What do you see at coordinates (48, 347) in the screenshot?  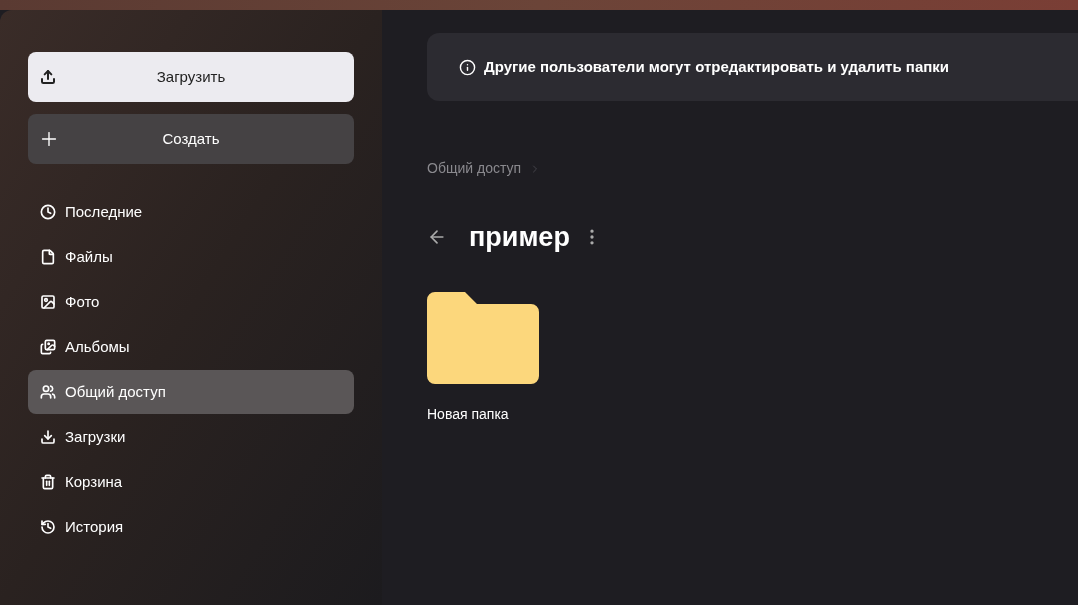 I see `album-icon` at bounding box center [48, 347].